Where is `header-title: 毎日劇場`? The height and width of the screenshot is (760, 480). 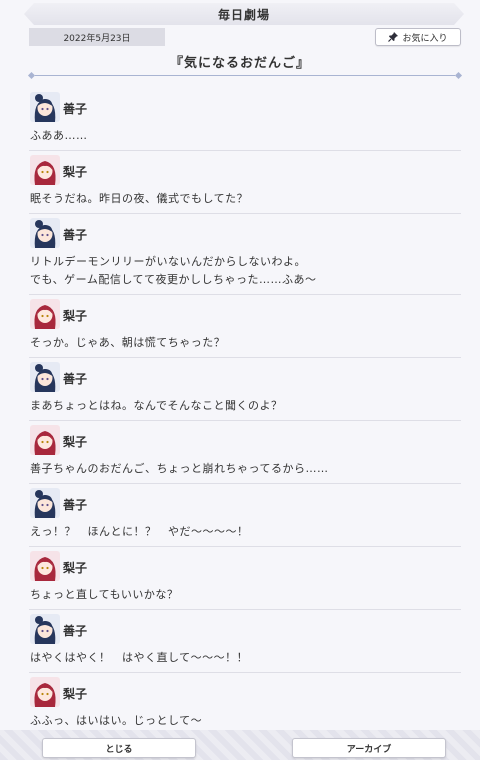
header-title: 毎日劇場 is located at coordinates (243, 14).